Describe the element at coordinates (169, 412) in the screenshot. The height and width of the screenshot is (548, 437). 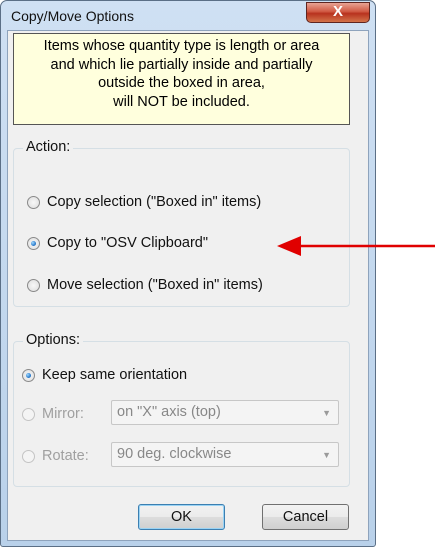
I see `select-value: on "X" axis (top)` at that location.